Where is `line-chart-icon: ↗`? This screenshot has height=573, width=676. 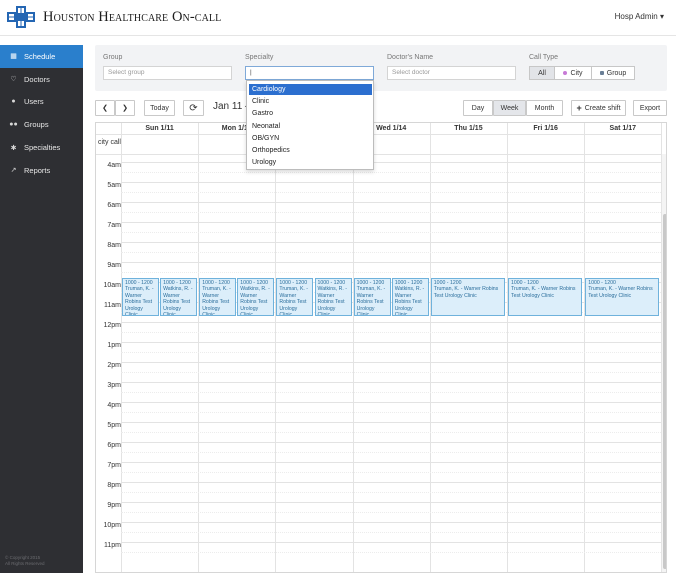 line-chart-icon: ↗ is located at coordinates (13, 171).